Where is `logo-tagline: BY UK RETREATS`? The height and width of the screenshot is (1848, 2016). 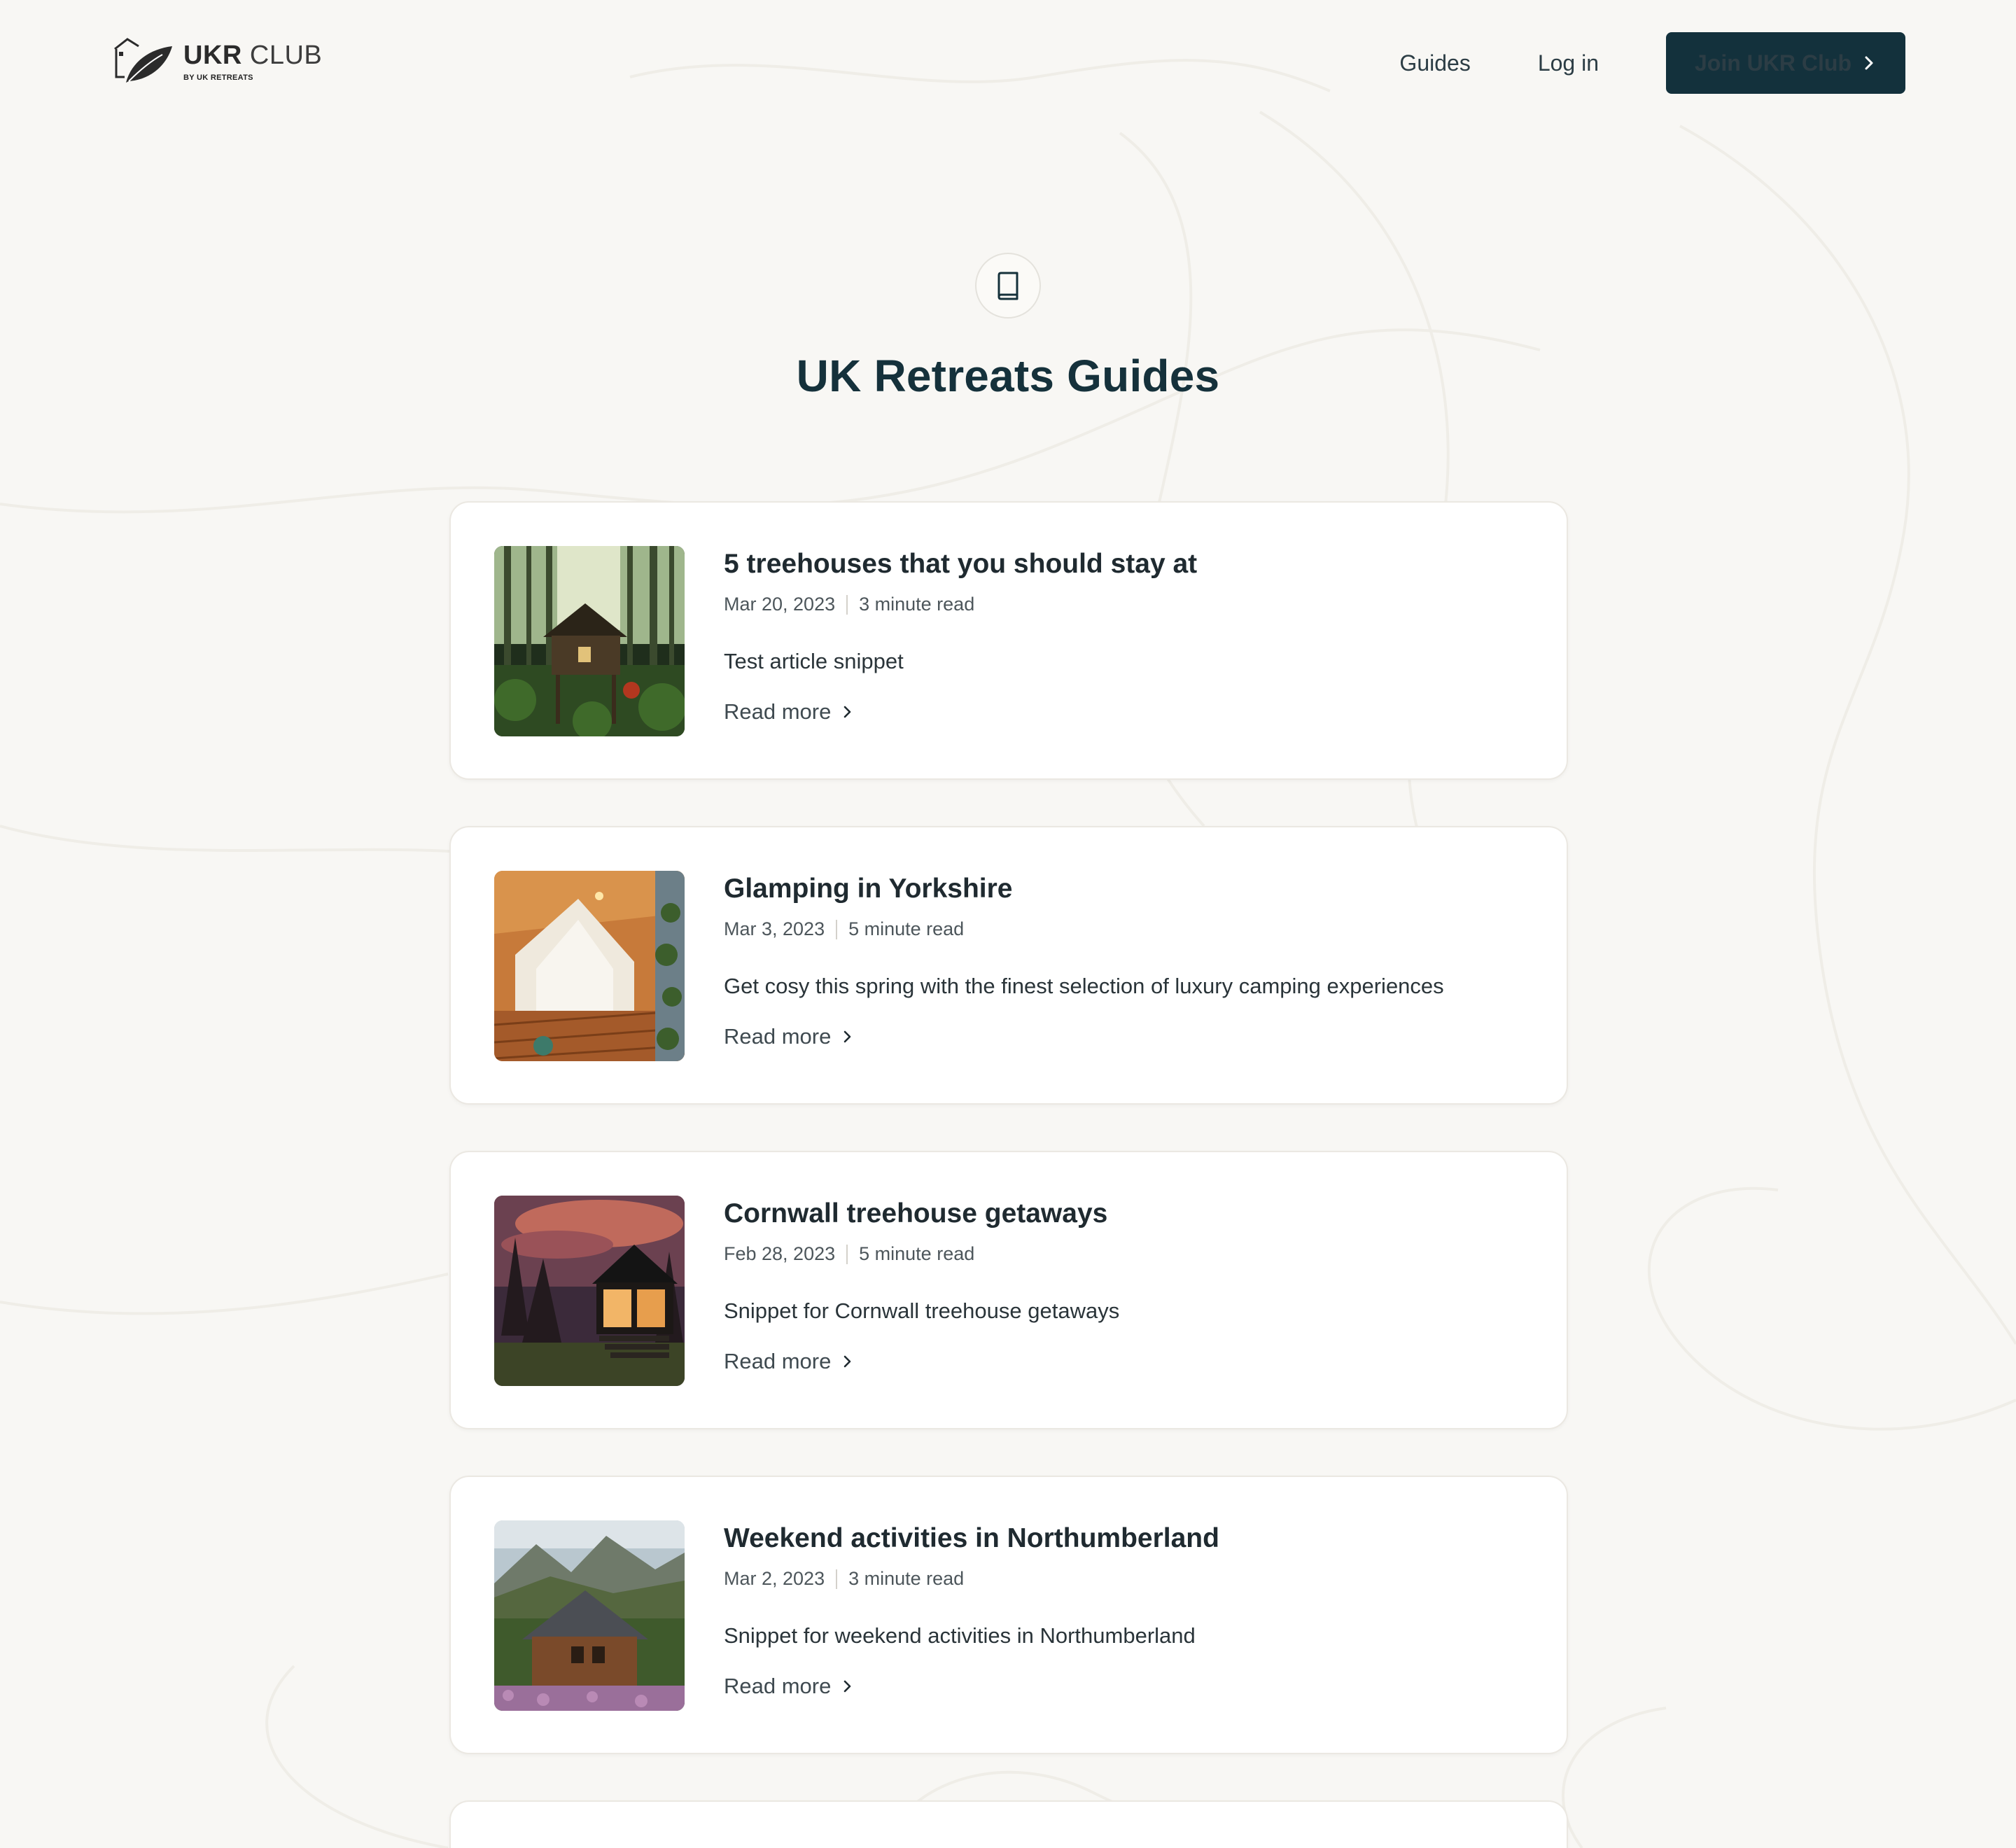
logo-tagline: BY UK RETREATS is located at coordinates (218, 78).